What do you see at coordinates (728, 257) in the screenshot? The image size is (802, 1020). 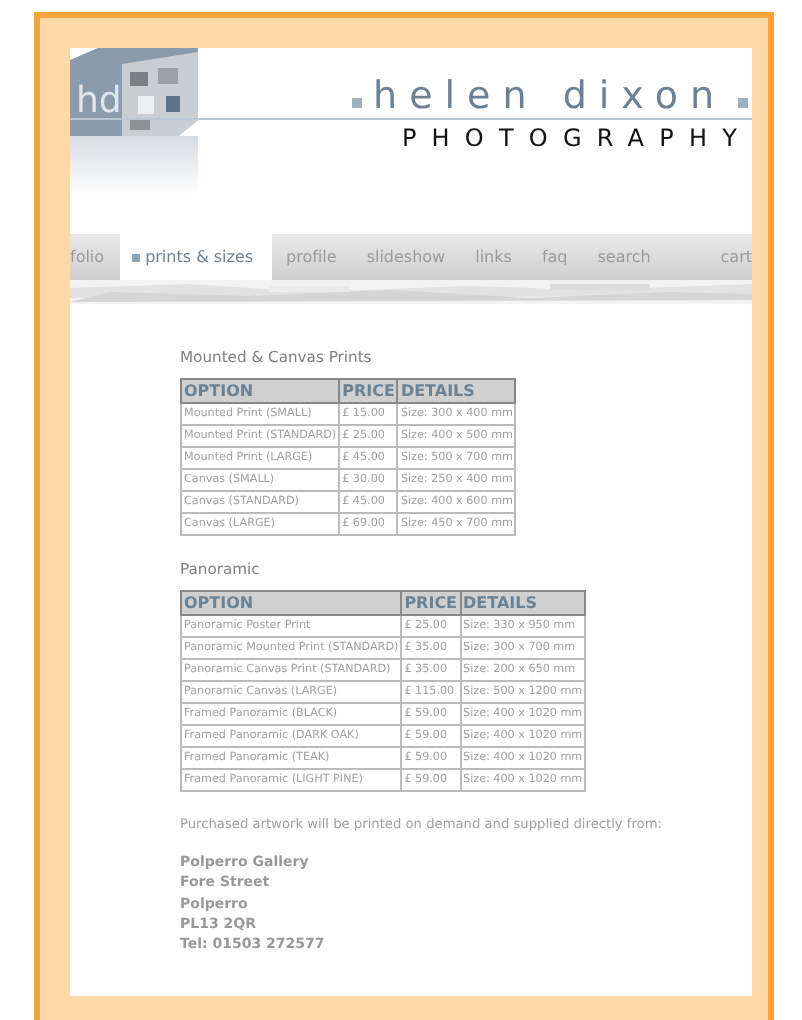 I see `nav-tab: cart` at bounding box center [728, 257].